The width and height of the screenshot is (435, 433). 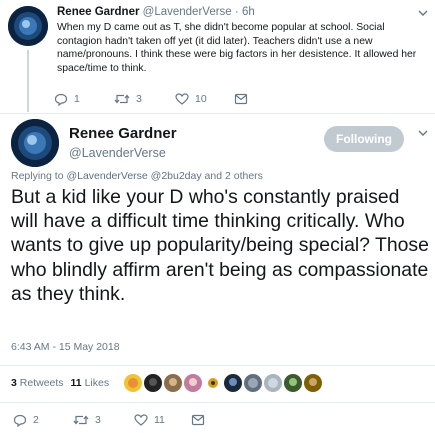 I want to click on reply-others: and 2 others, so click(x=234, y=176).